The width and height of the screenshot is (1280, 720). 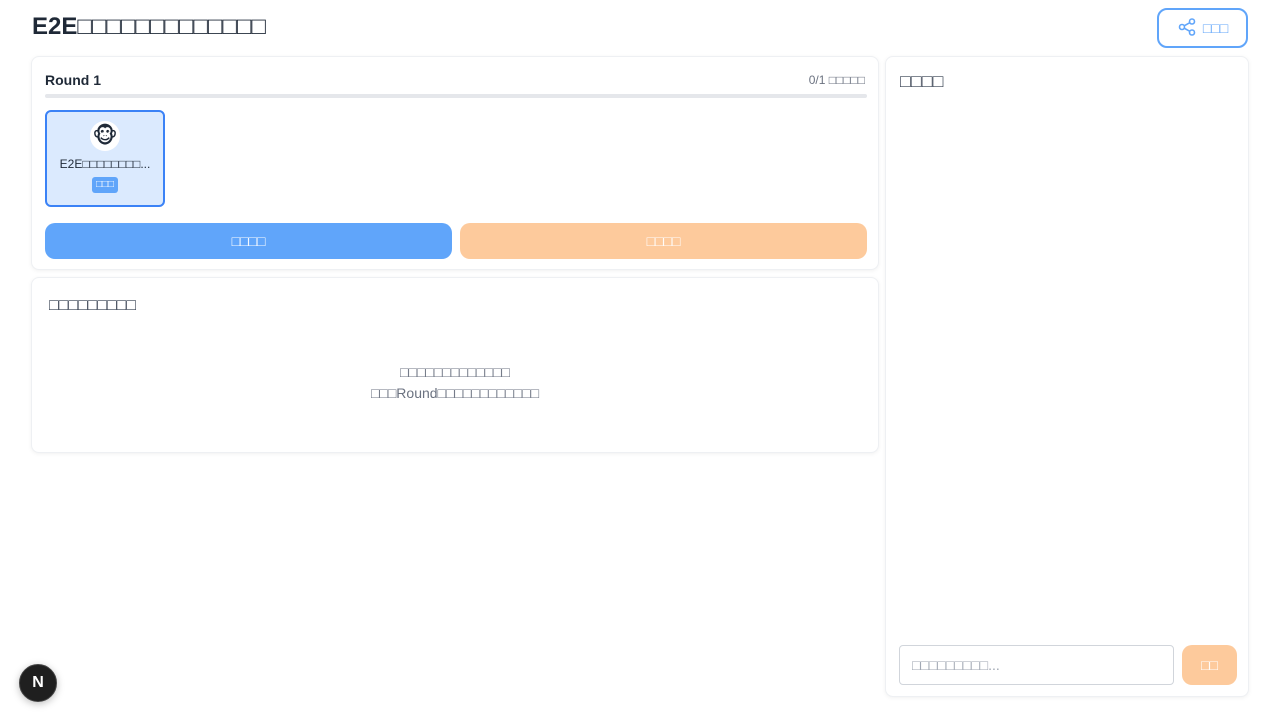 I want to click on chat-input, so click(x=1036, y=665).